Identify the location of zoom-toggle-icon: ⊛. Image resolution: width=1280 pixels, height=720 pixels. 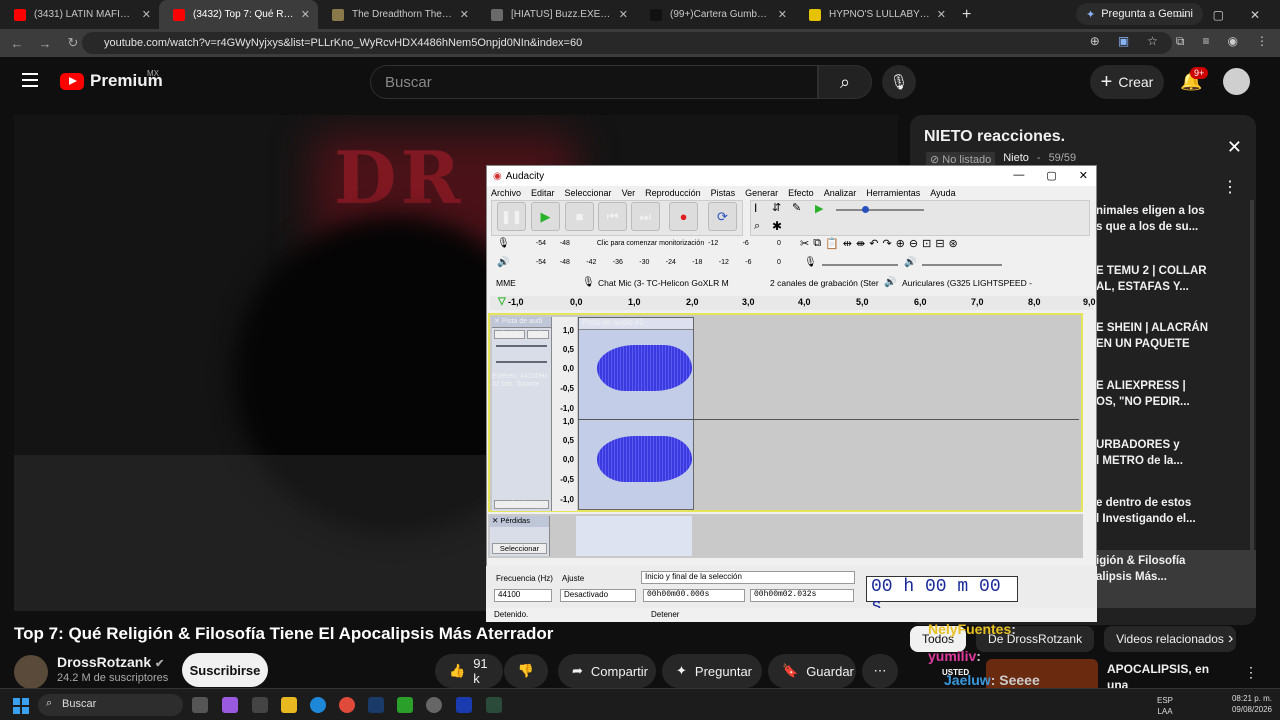
(953, 243).